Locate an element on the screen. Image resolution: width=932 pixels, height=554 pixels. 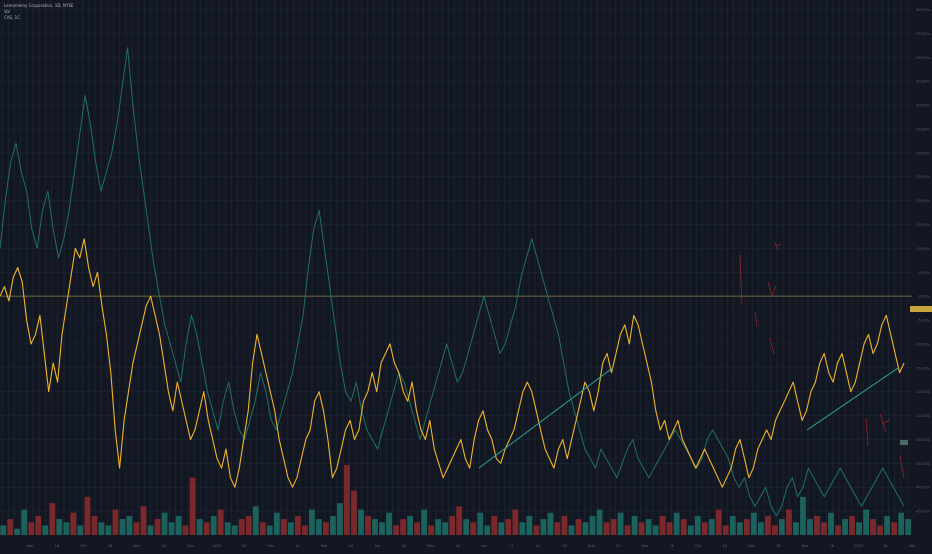
x-tick-label: Jul is located at coordinates (537, 546).